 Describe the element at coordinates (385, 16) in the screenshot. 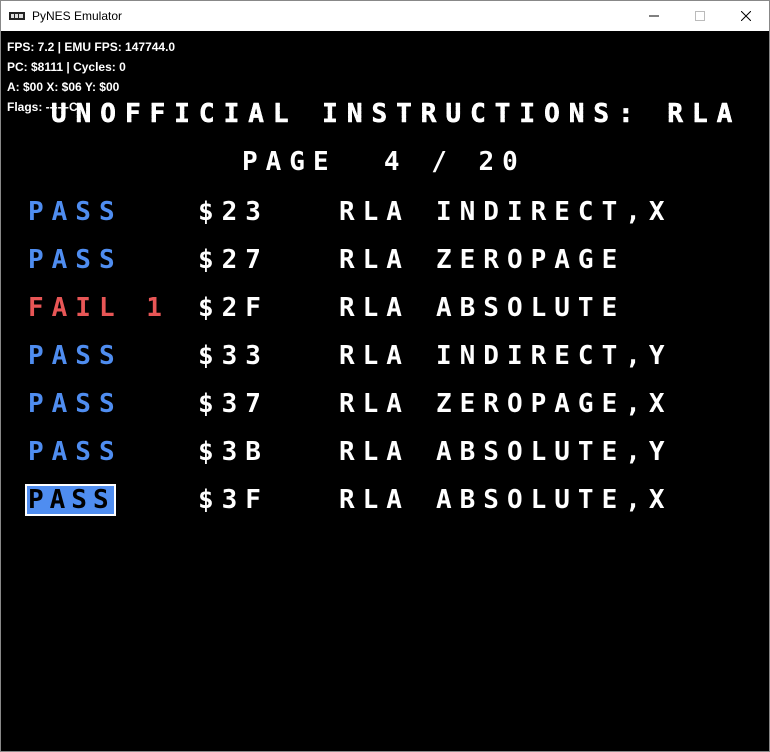

I see `title-bar: PyNES Emulator` at that location.